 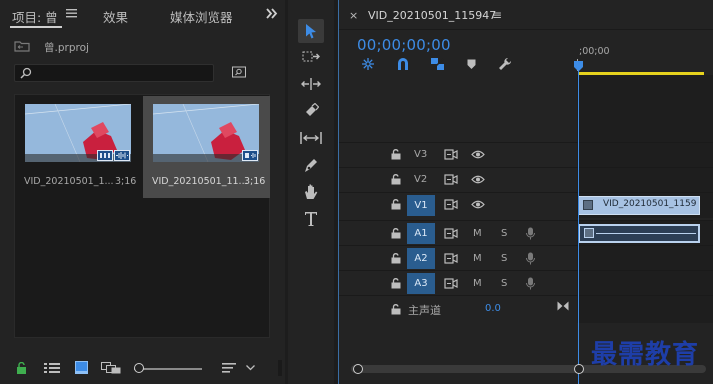 What do you see at coordinates (358, 369) in the screenshot?
I see `scrollbar-handle-left` at bounding box center [358, 369].